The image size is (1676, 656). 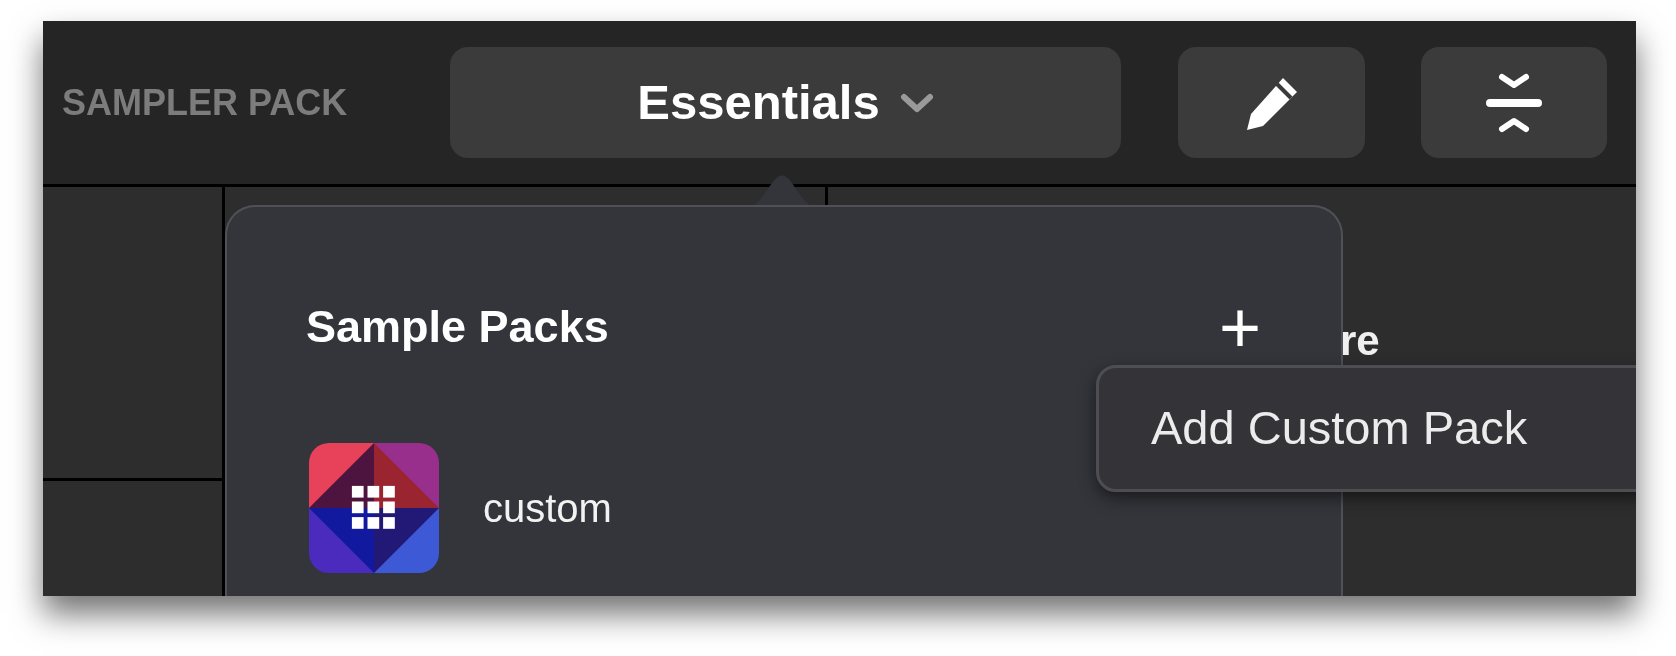 What do you see at coordinates (457, 327) in the screenshot?
I see `popover-title: Sample Packs` at bounding box center [457, 327].